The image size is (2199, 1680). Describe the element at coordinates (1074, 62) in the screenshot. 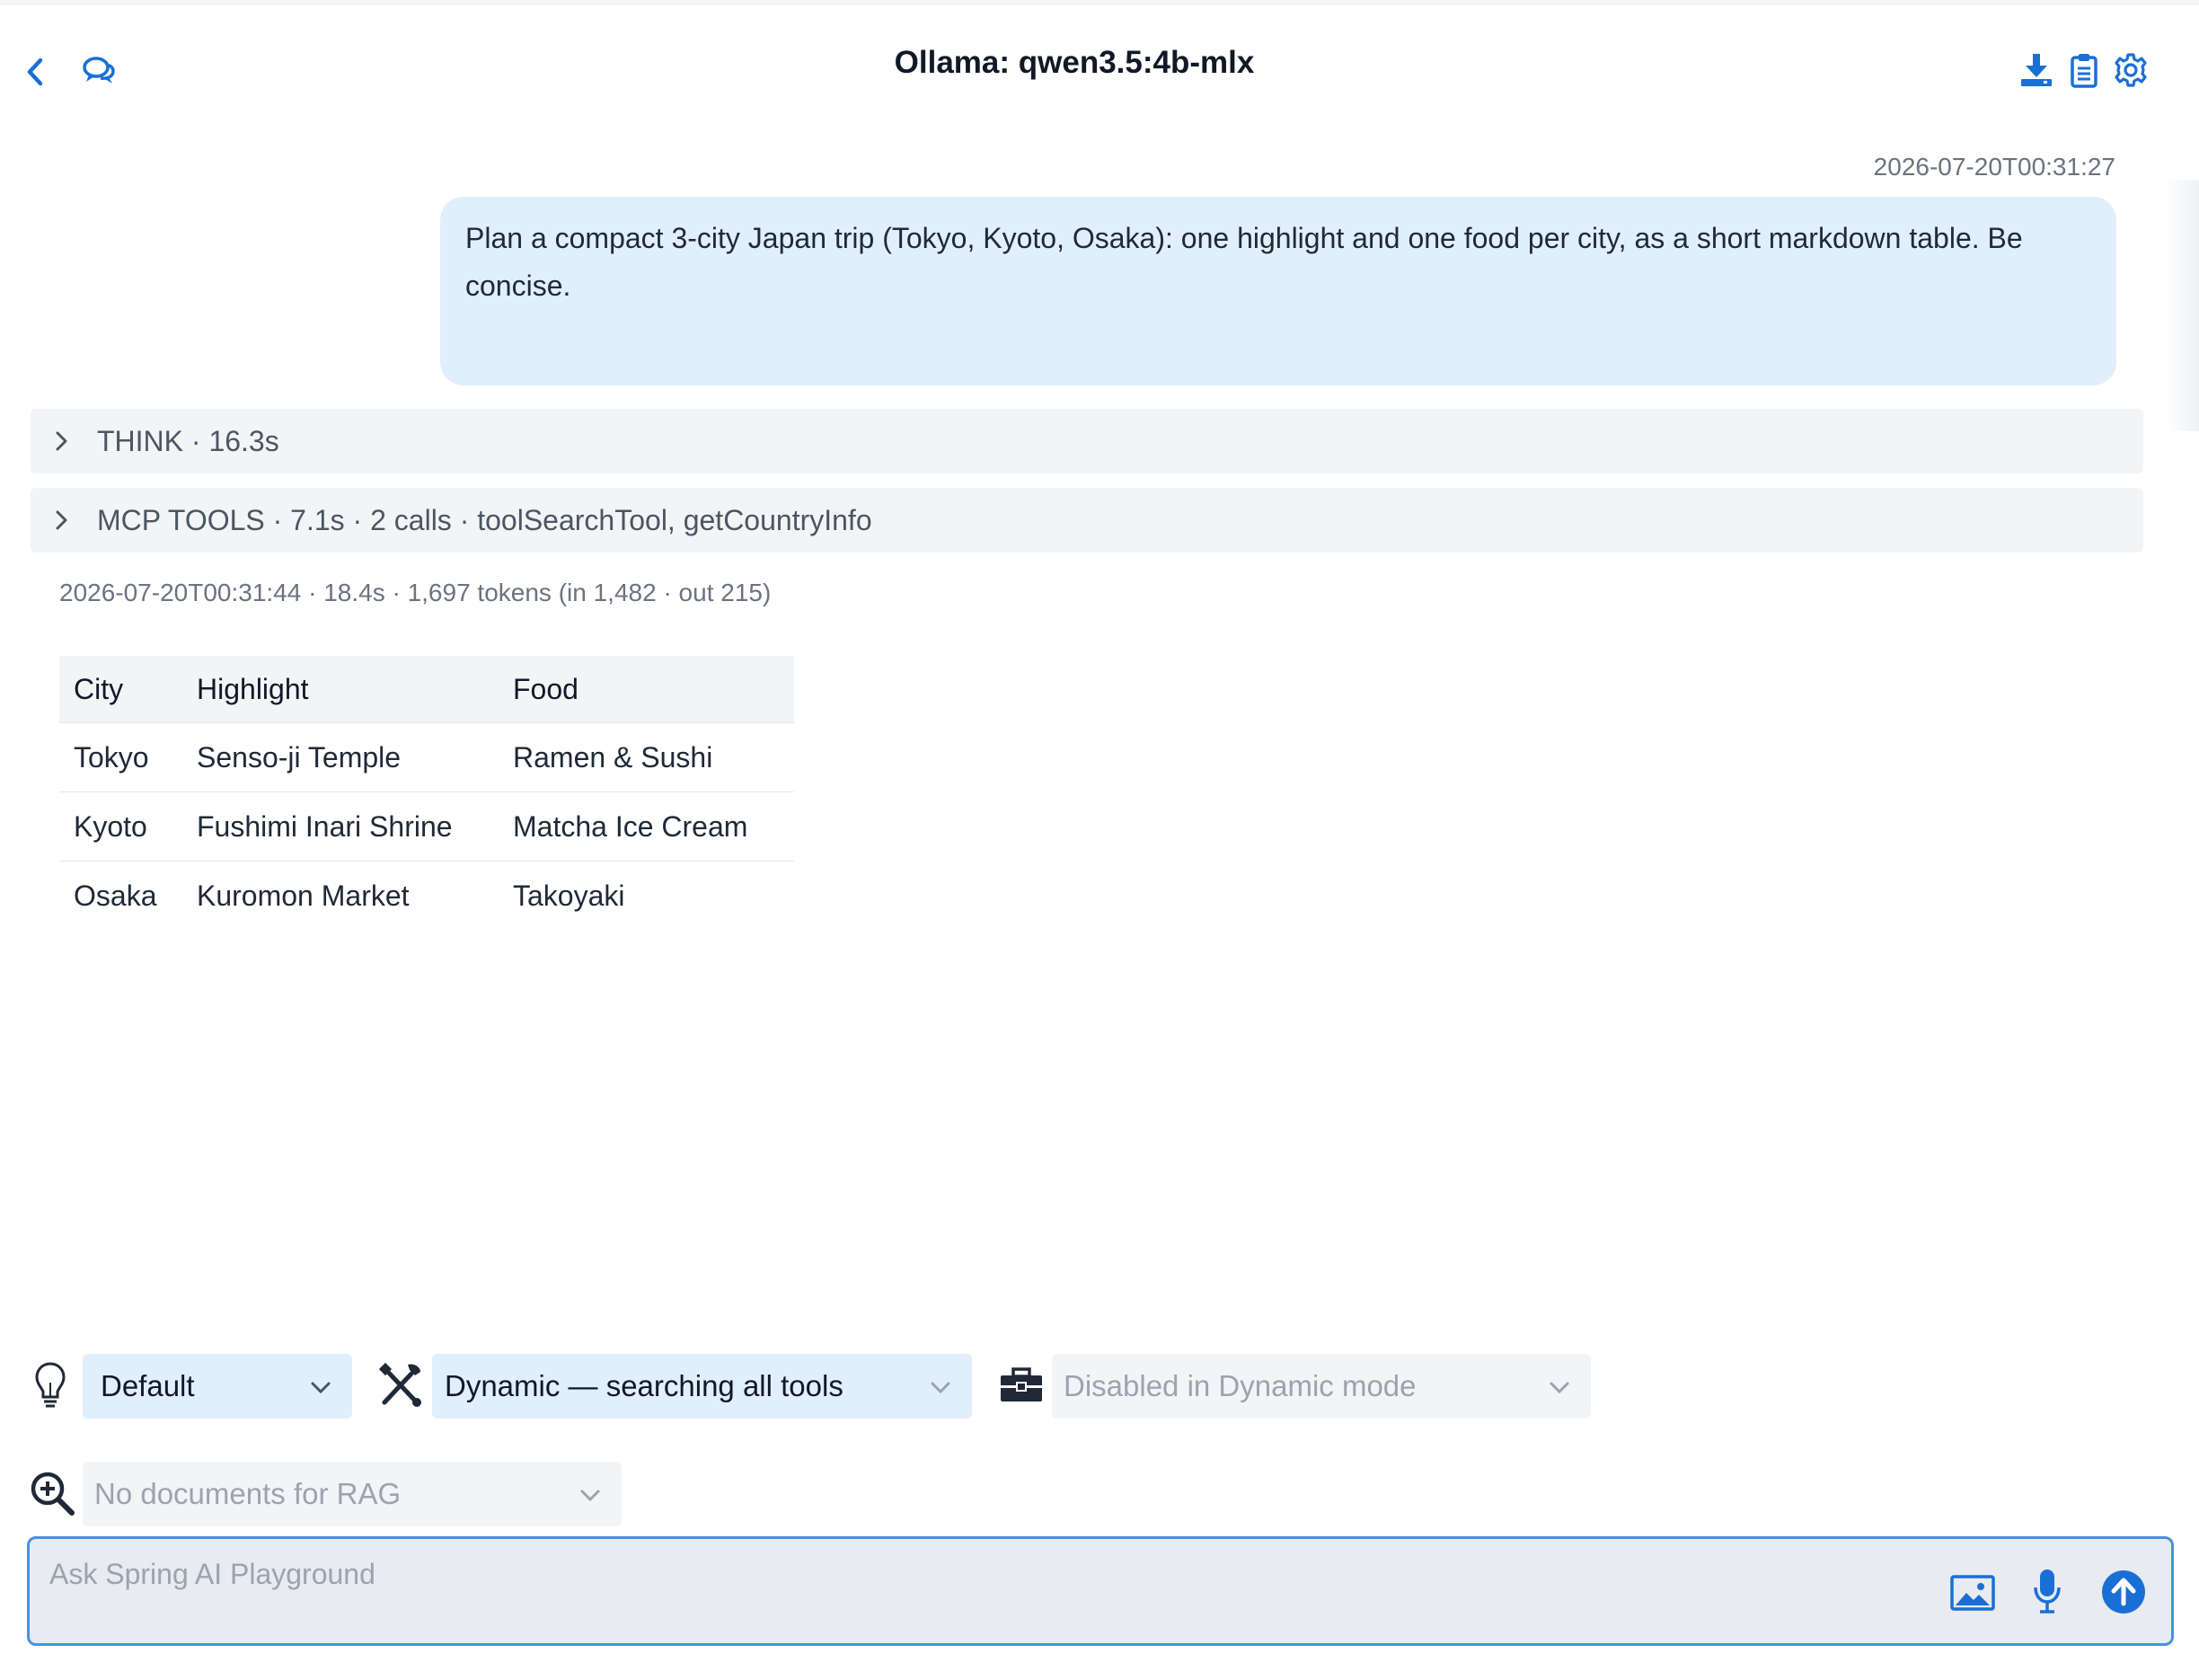

I see `page-title: Ollama: qwen3.5:4b-mlx` at that location.